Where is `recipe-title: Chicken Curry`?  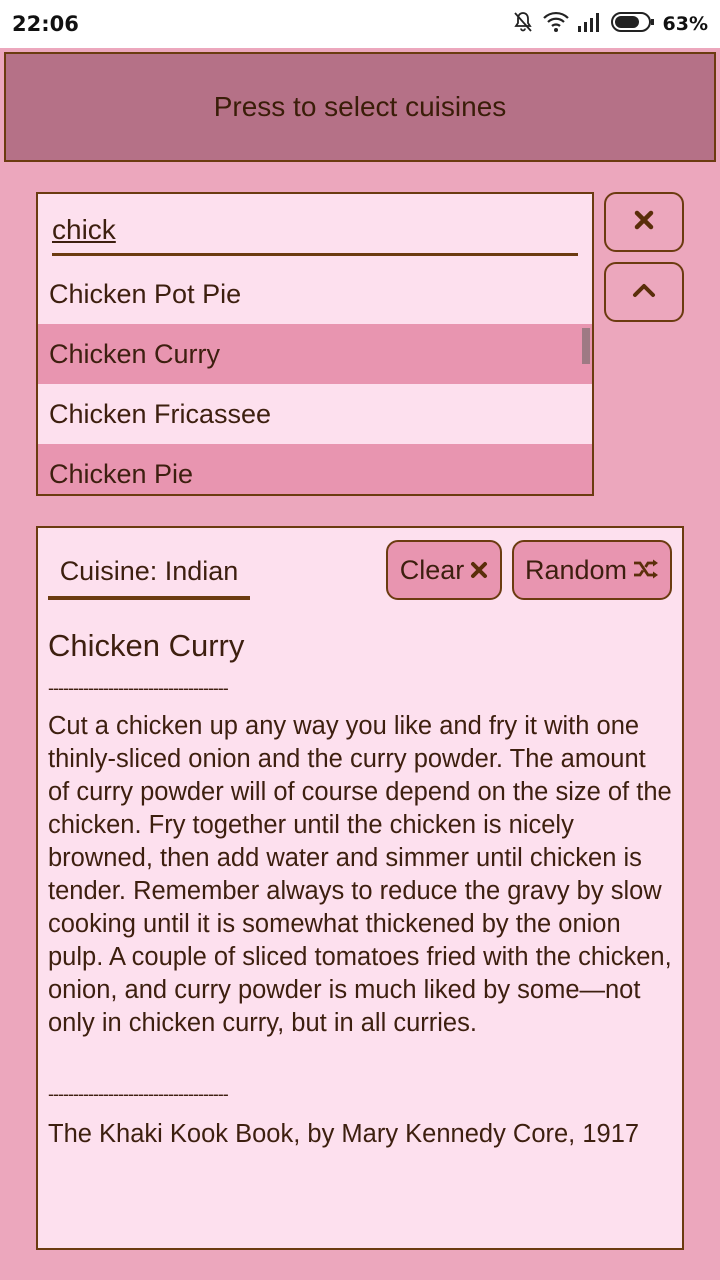 recipe-title: Chicken Curry is located at coordinates (146, 645).